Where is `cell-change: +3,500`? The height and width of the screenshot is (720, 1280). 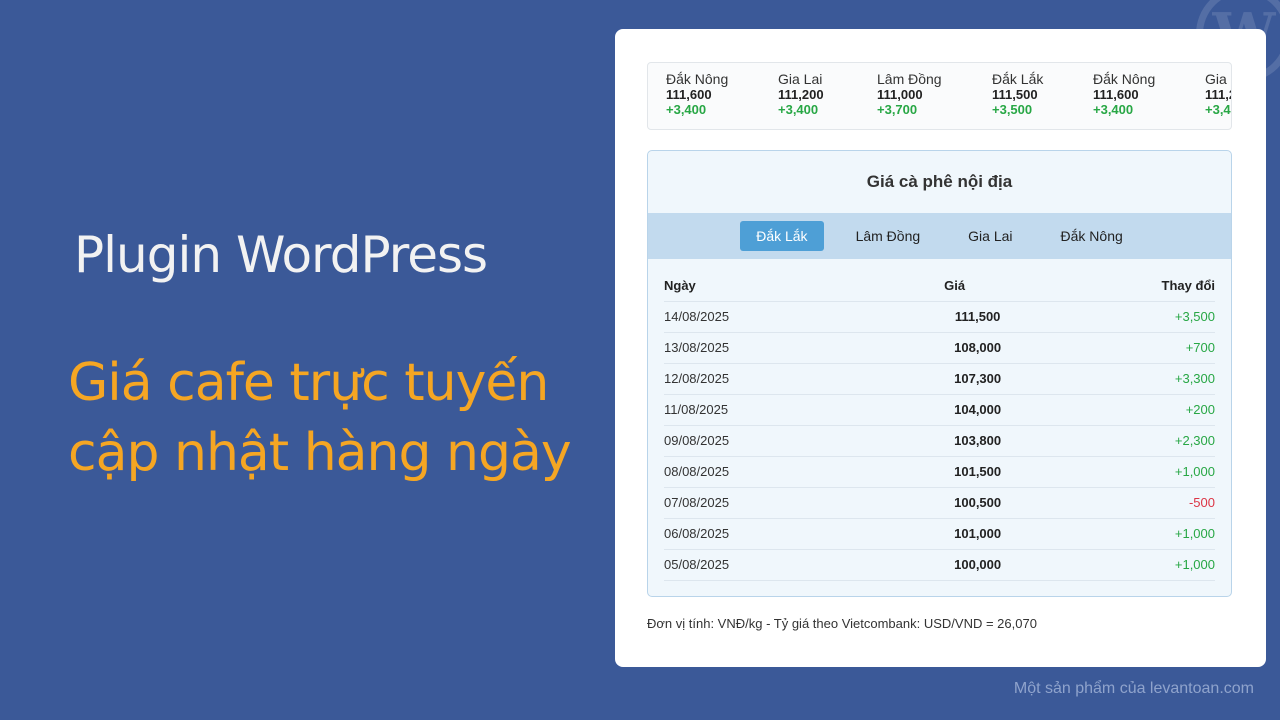 cell-change: +3,500 is located at coordinates (1145, 317).